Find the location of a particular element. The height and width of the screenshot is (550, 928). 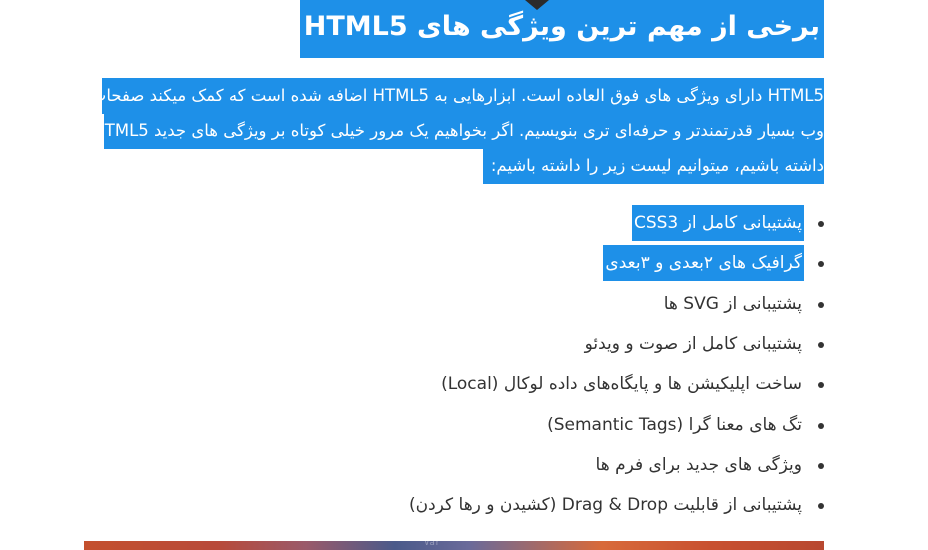

tooltip-arrow is located at coordinates (537, 5).